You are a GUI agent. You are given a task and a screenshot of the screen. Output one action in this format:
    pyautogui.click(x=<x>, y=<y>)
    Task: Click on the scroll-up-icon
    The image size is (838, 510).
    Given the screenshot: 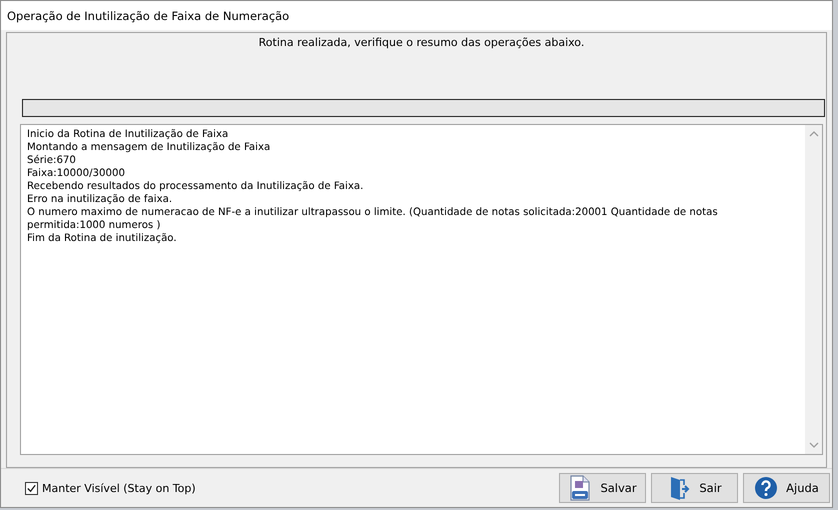 What is the action you would take?
    pyautogui.click(x=813, y=134)
    